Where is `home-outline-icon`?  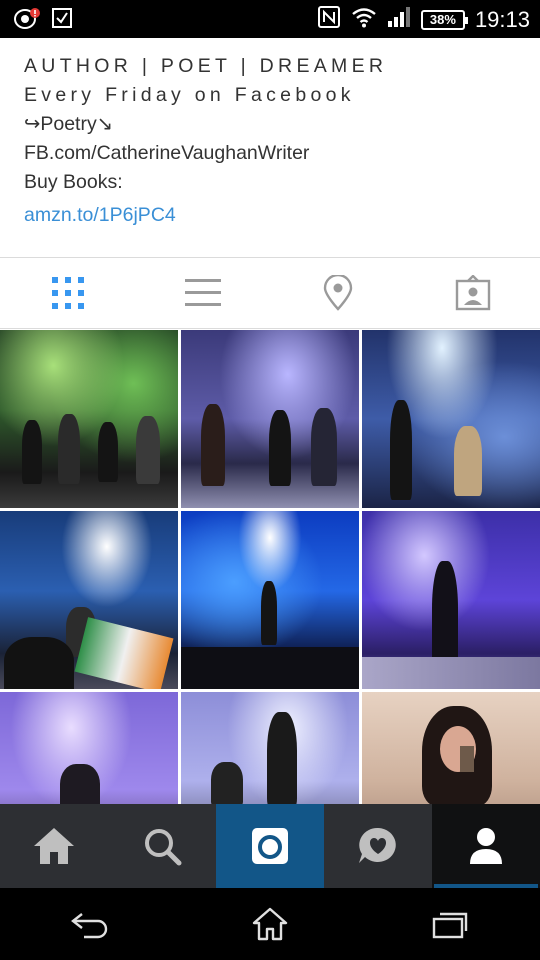
home-outline-icon is located at coordinates (270, 924).